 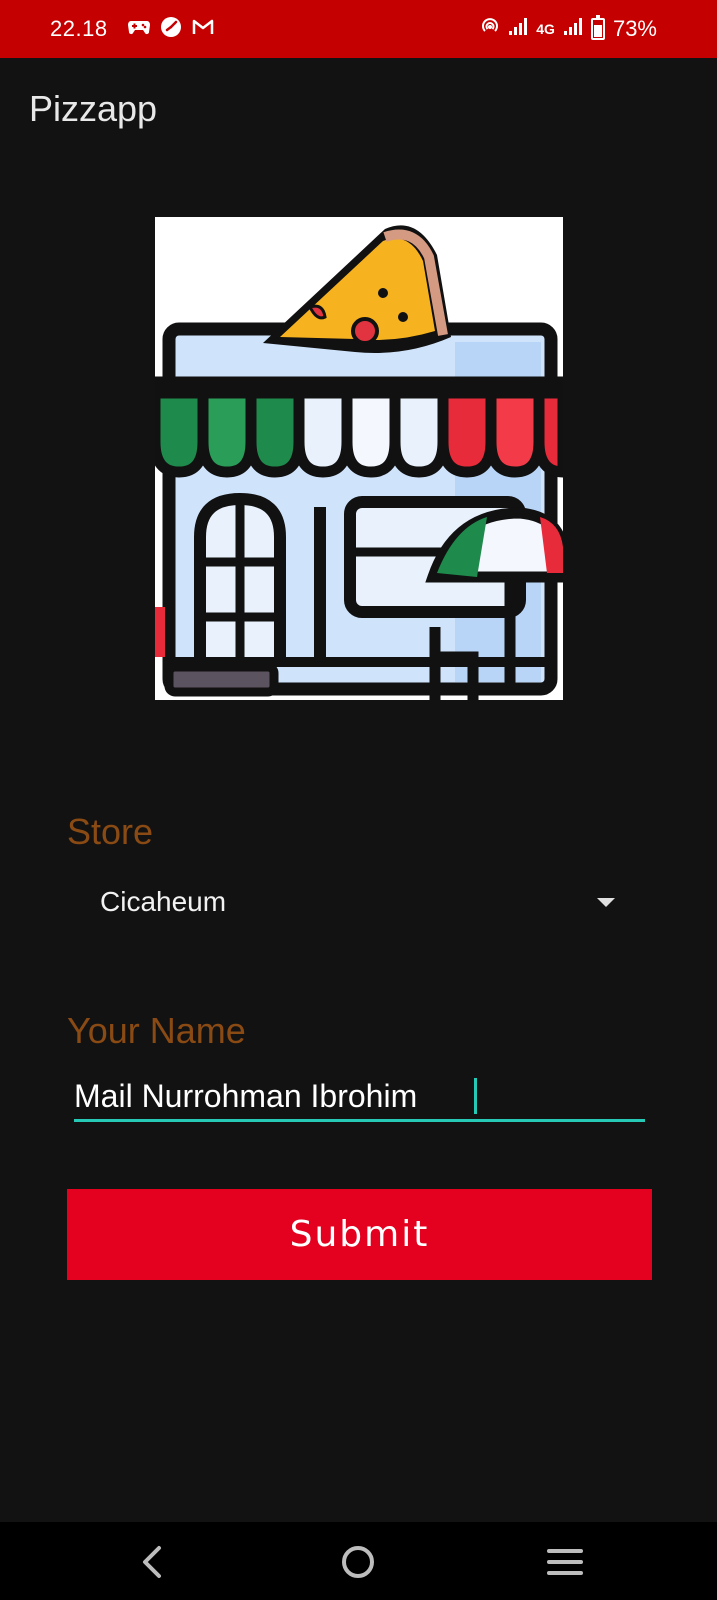 I want to click on gmail-icon, so click(x=203, y=29).